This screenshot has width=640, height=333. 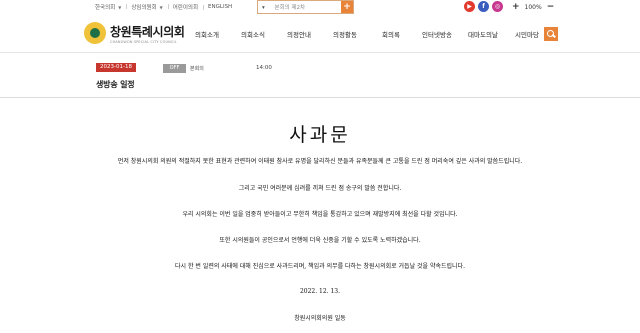 I want to click on nav-item-news: 의회소식, so click(x=253, y=34).